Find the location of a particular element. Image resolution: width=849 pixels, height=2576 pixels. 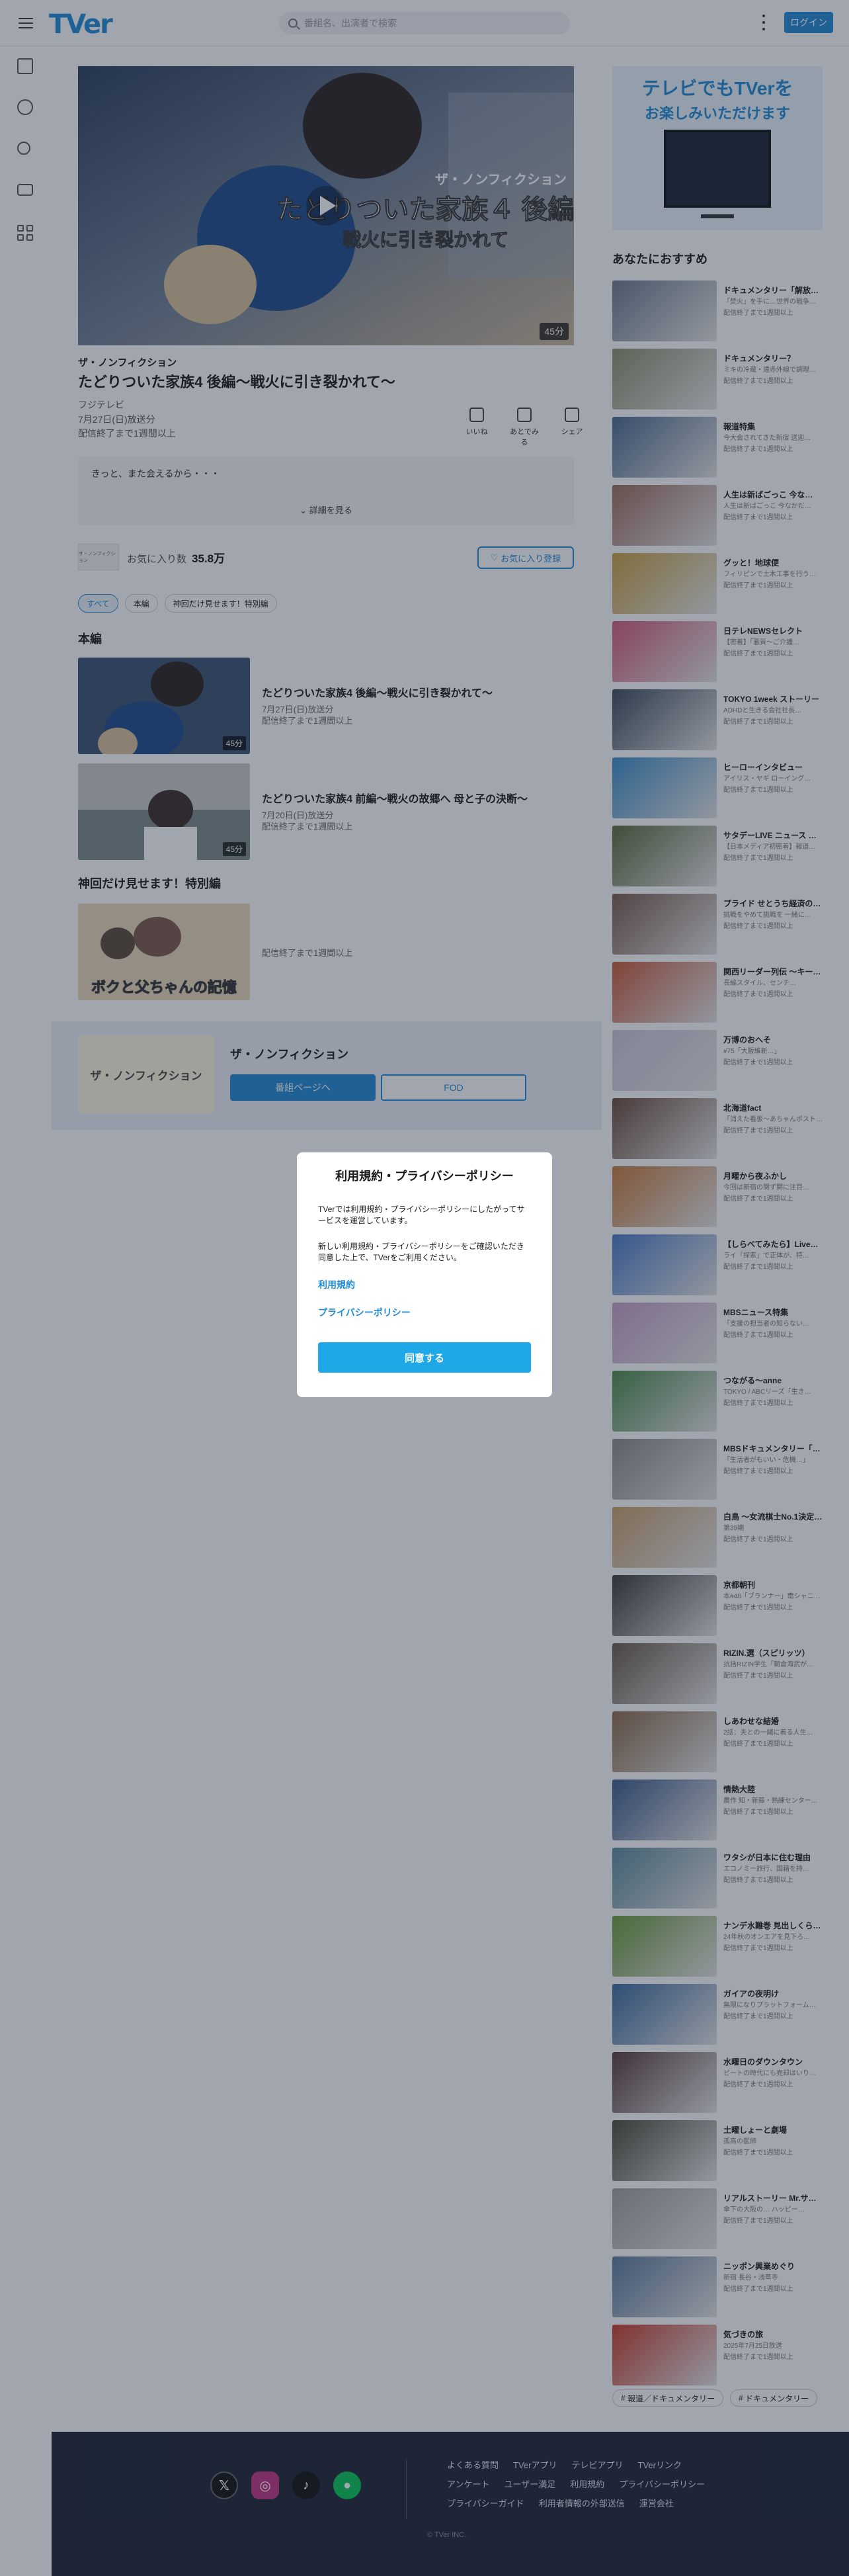

agree-button: 同意する is located at coordinates (425, 1357).